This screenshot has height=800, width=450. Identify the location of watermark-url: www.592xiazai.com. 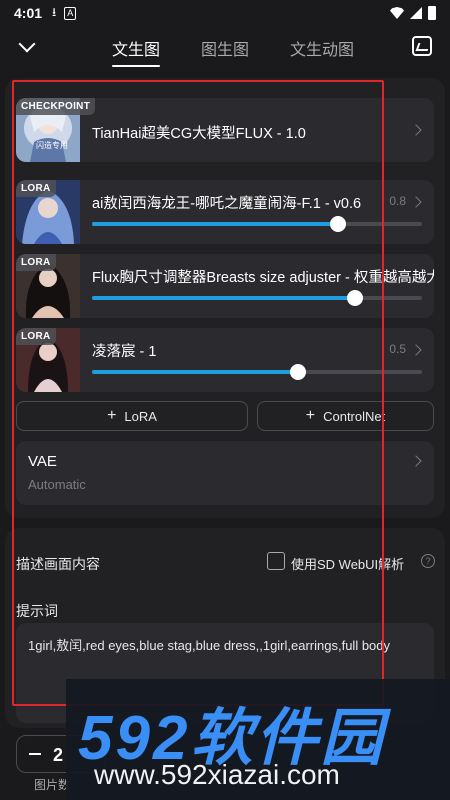
(217, 774).